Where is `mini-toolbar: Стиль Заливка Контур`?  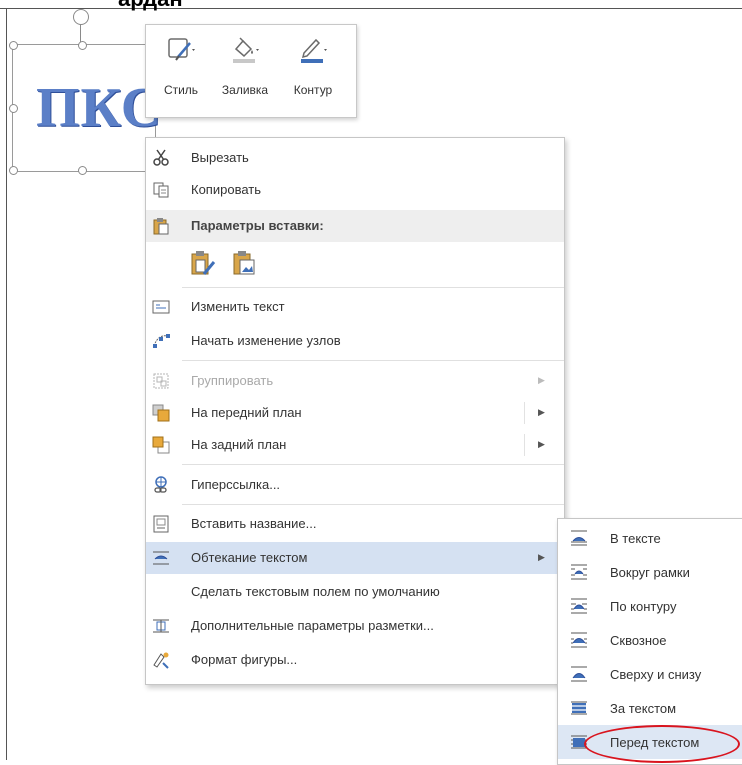
mini-toolbar: Стиль Заливка Контур is located at coordinates (251, 71).